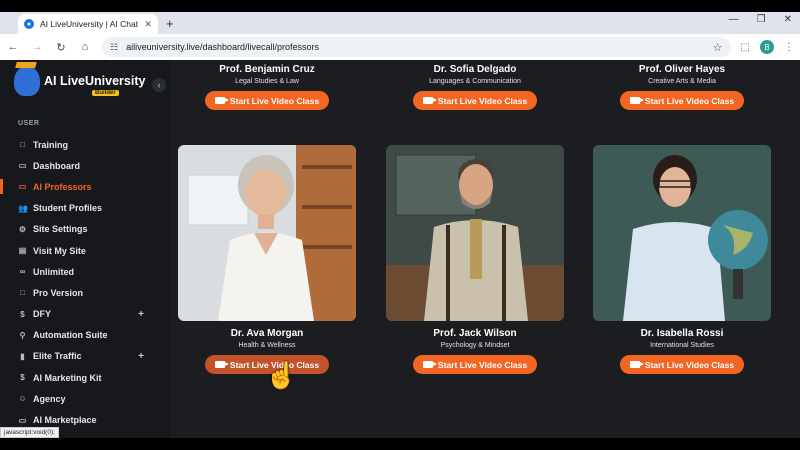 The width and height of the screenshot is (800, 450). I want to click on extensions-icon: ⬚, so click(745, 47).